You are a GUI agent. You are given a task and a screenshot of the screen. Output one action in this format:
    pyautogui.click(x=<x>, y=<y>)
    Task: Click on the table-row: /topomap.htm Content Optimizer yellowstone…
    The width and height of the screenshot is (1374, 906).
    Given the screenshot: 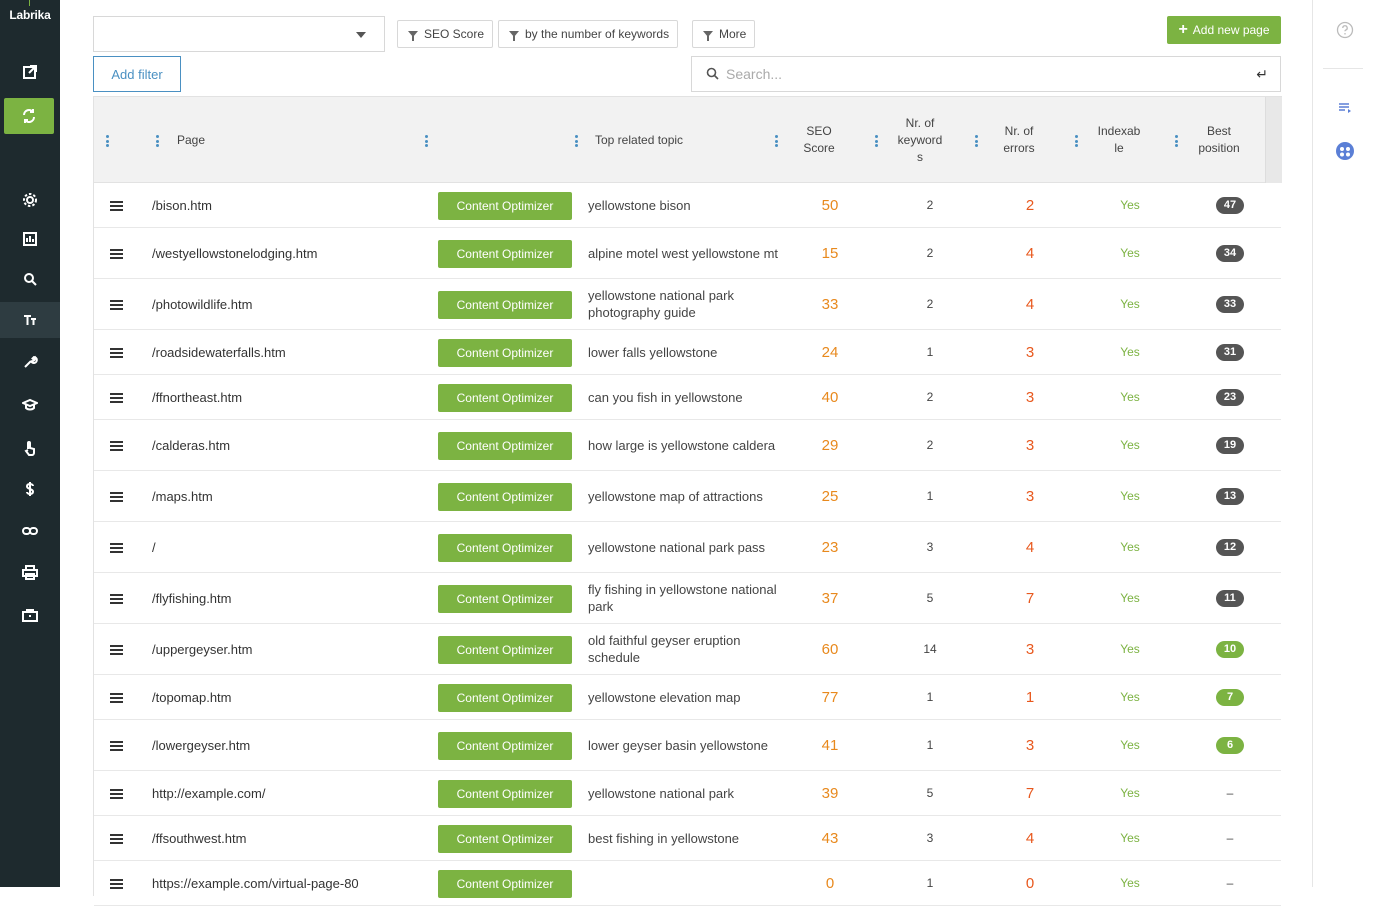 What is the action you would take?
    pyautogui.click(x=687, y=697)
    